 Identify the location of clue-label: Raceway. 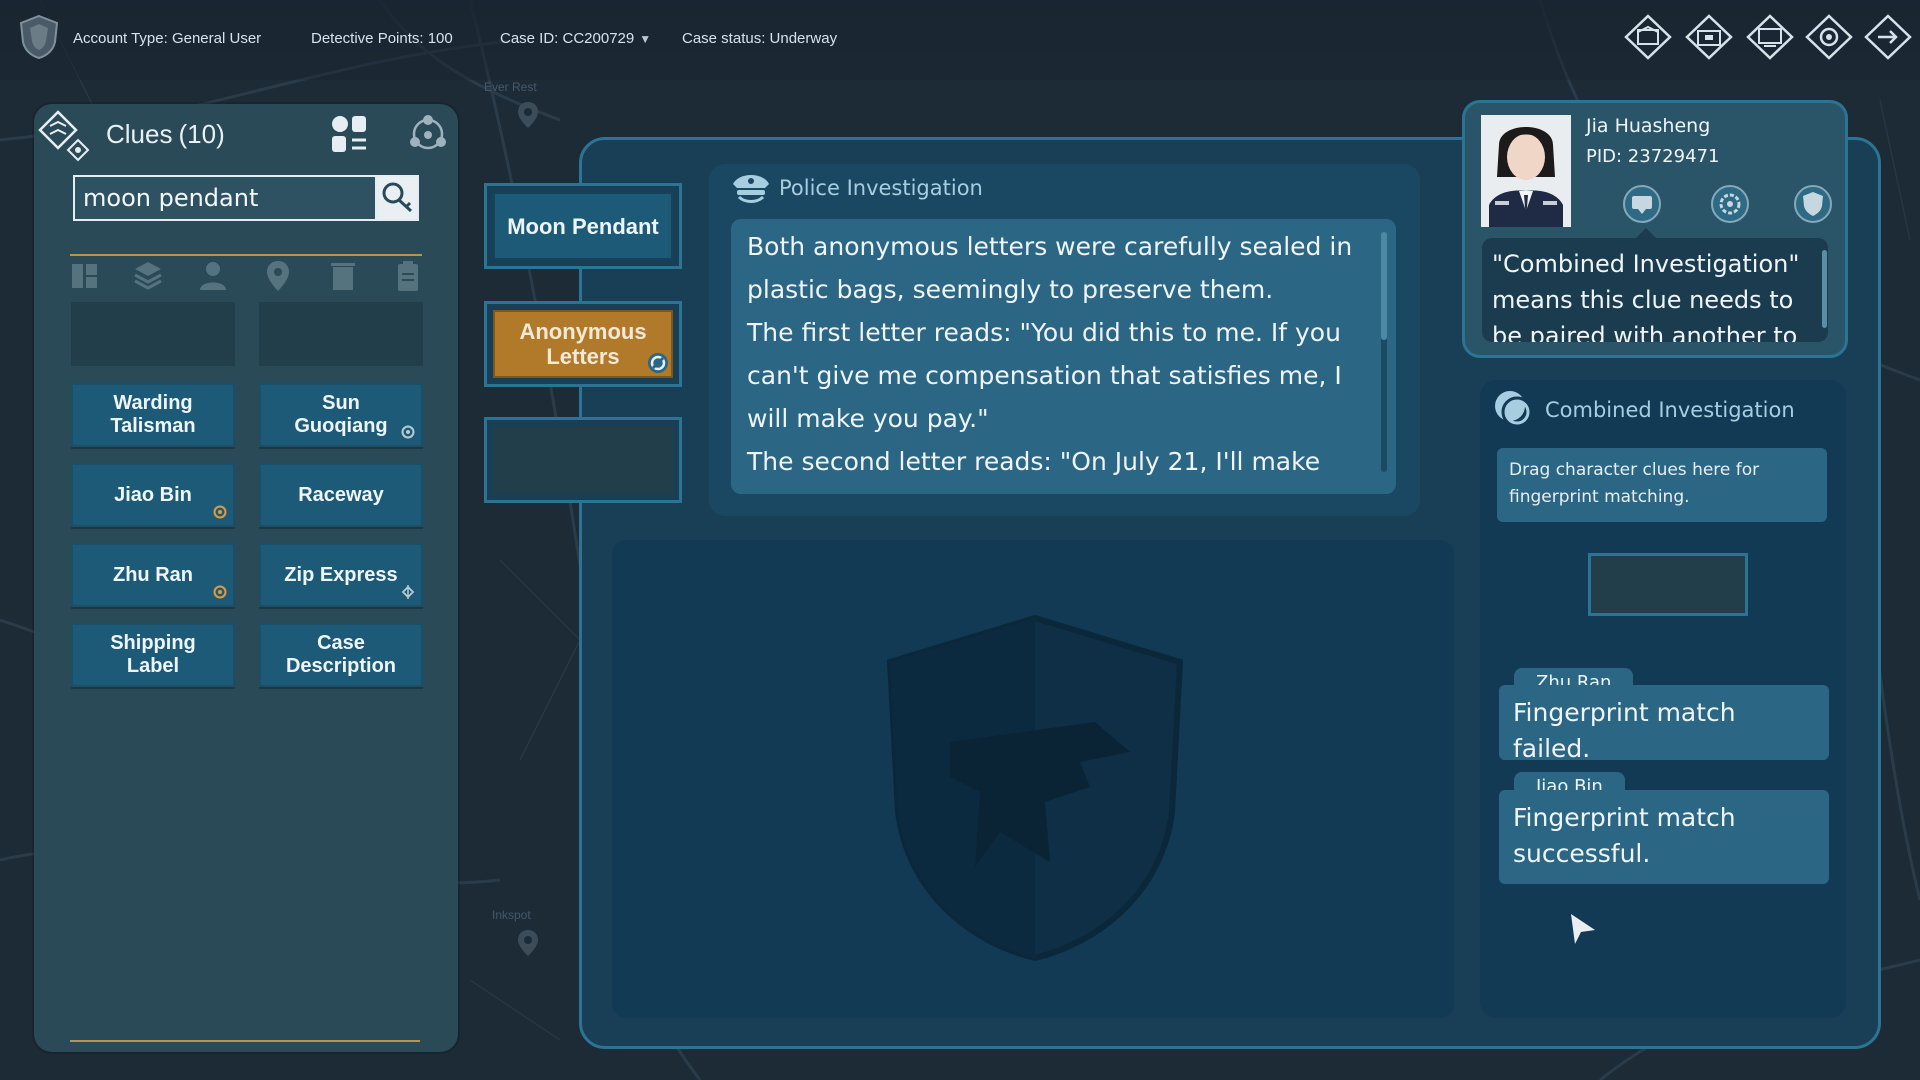
(341, 494).